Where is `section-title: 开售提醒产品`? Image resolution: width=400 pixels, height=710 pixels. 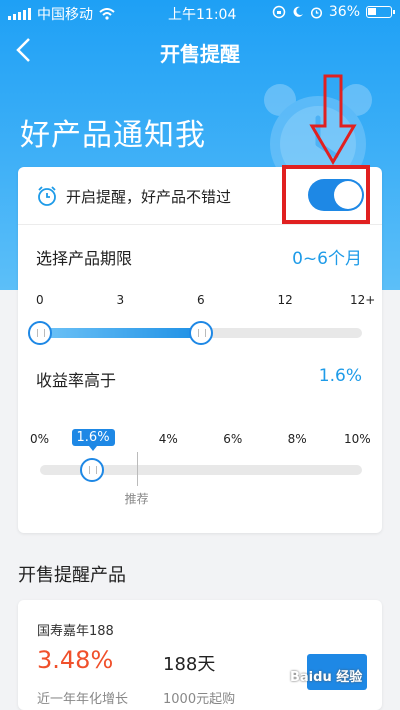 section-title: 开售提醒产品 is located at coordinates (72, 575).